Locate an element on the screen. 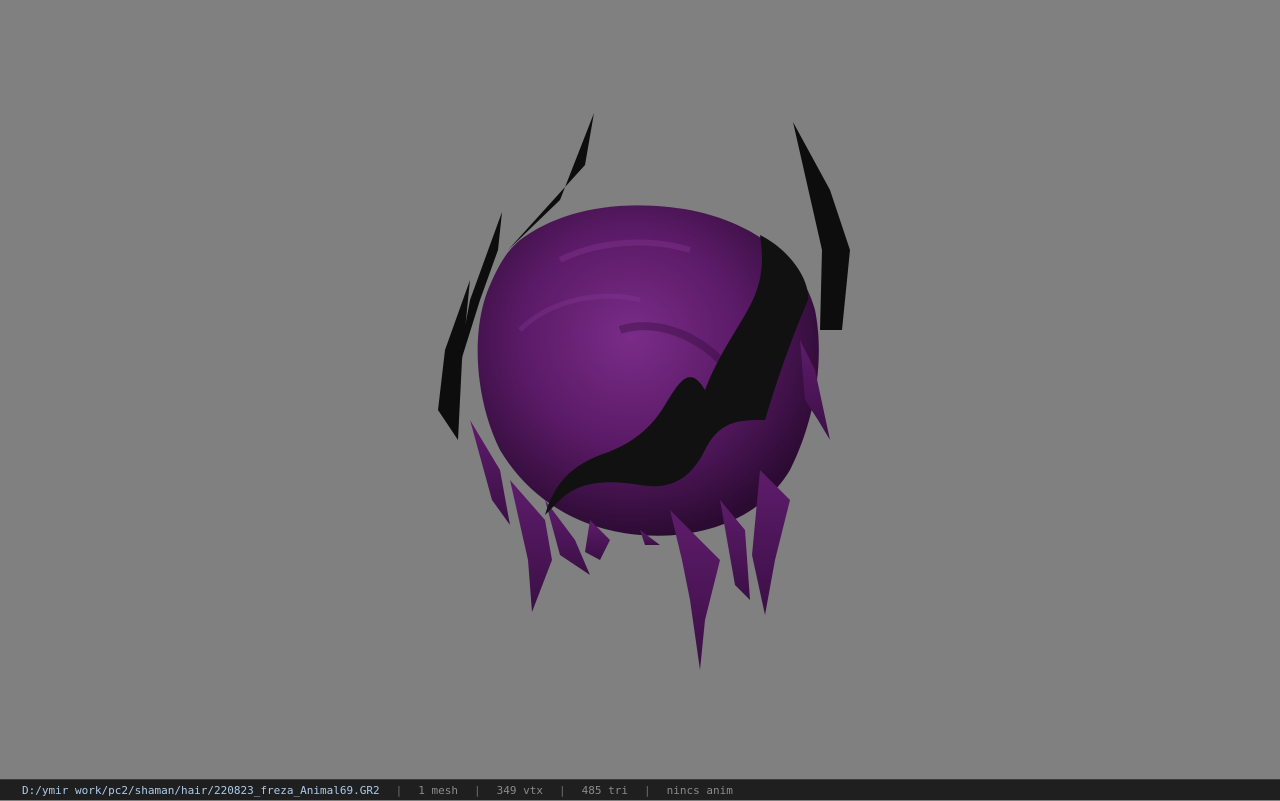 The width and height of the screenshot is (1280, 801). triangle-count-label: 485 tri is located at coordinates (604, 790).